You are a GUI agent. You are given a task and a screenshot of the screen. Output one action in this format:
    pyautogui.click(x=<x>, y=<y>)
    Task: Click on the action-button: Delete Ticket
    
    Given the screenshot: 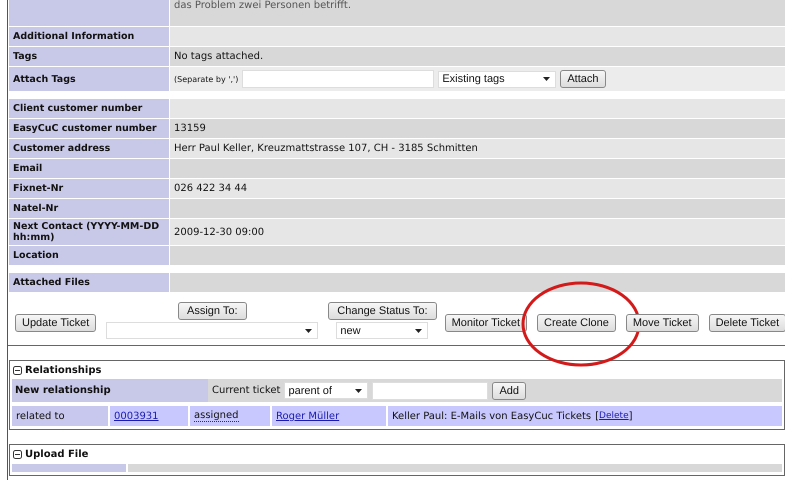 What is the action you would take?
    pyautogui.click(x=746, y=323)
    